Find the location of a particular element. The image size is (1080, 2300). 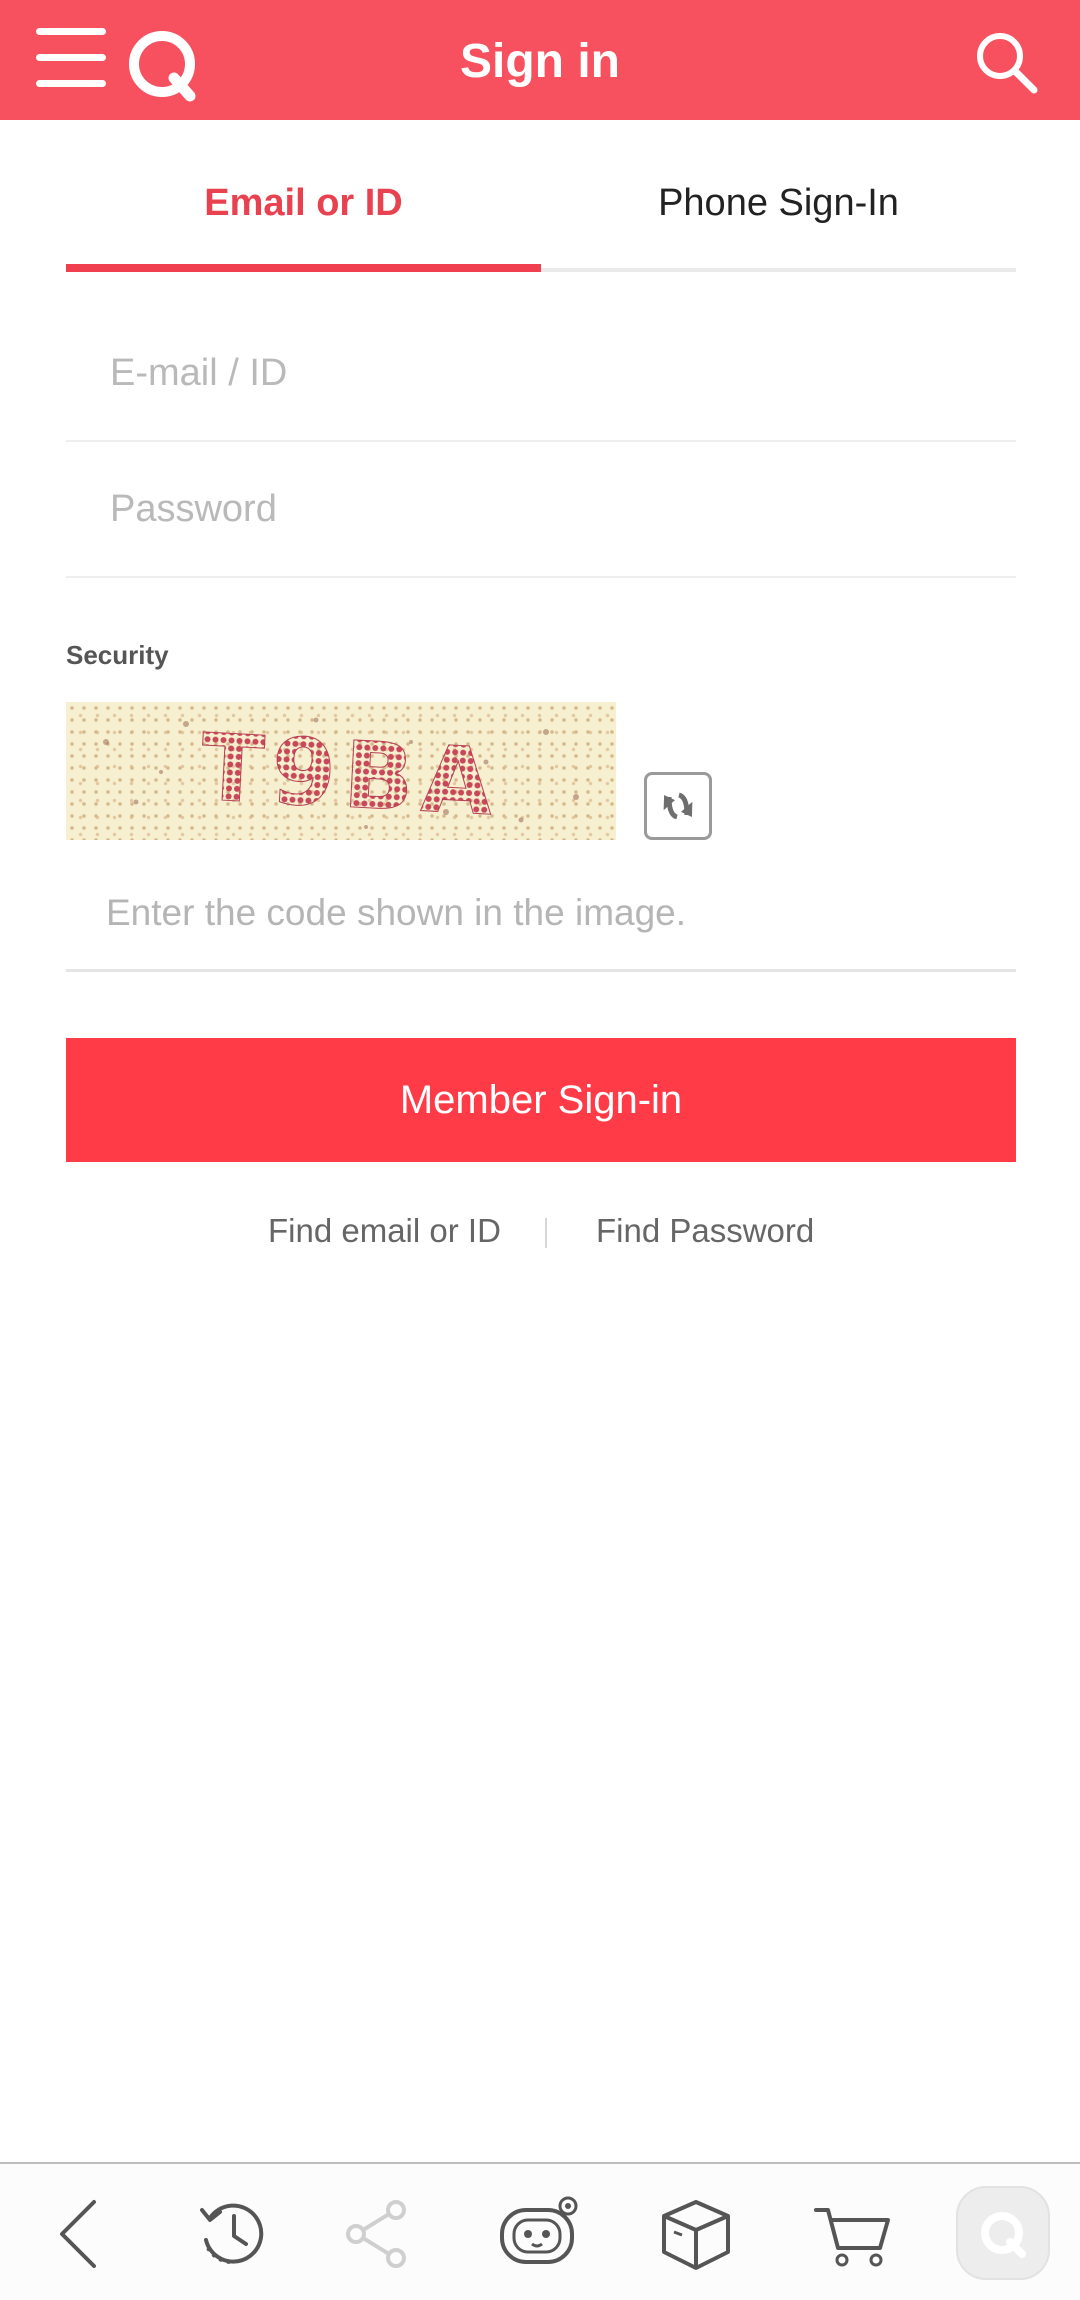

share-icon is located at coordinates (377, 2233).